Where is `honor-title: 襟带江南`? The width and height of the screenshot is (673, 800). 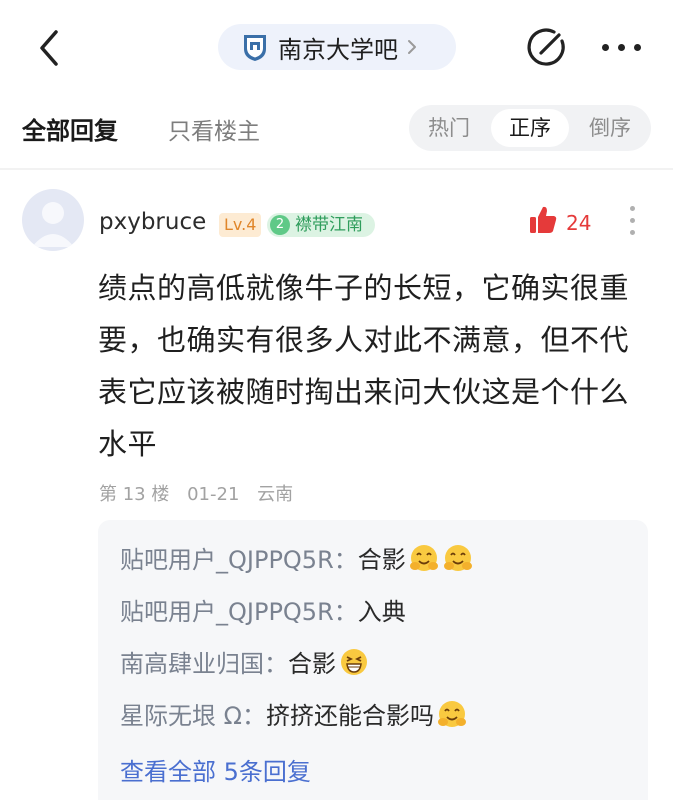 honor-title: 襟带江南 is located at coordinates (329, 225).